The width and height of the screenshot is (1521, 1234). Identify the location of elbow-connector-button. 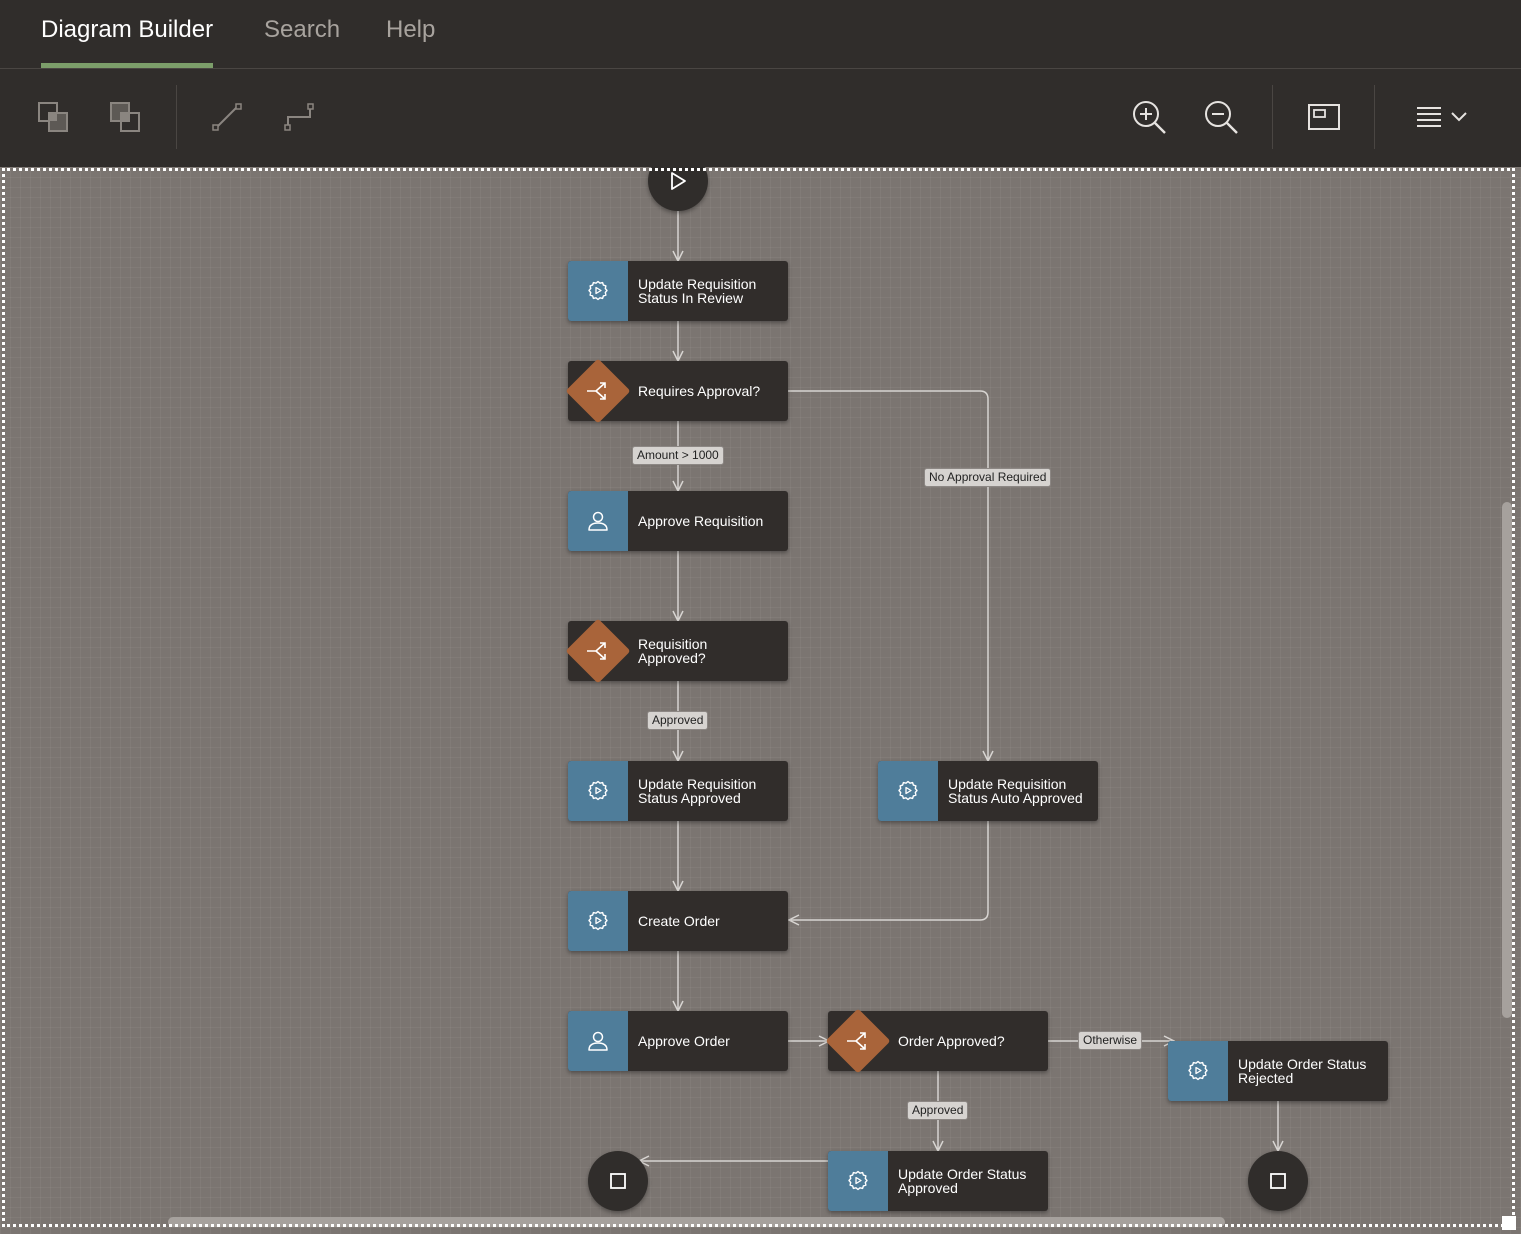
(299, 117).